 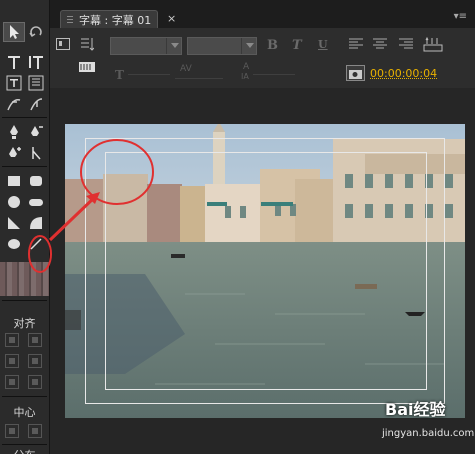 I want to click on red-annotation-overlay, so click(x=91, y=206).